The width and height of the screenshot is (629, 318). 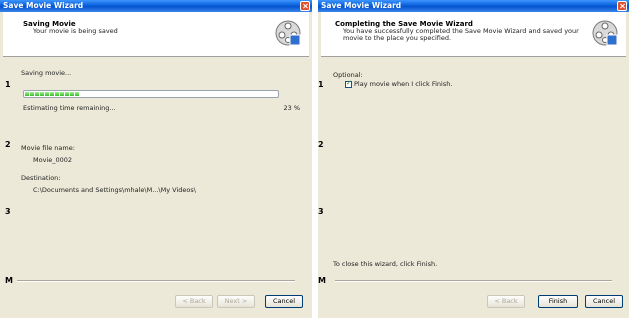 I want to click on progress-fill, so click(x=52, y=94).